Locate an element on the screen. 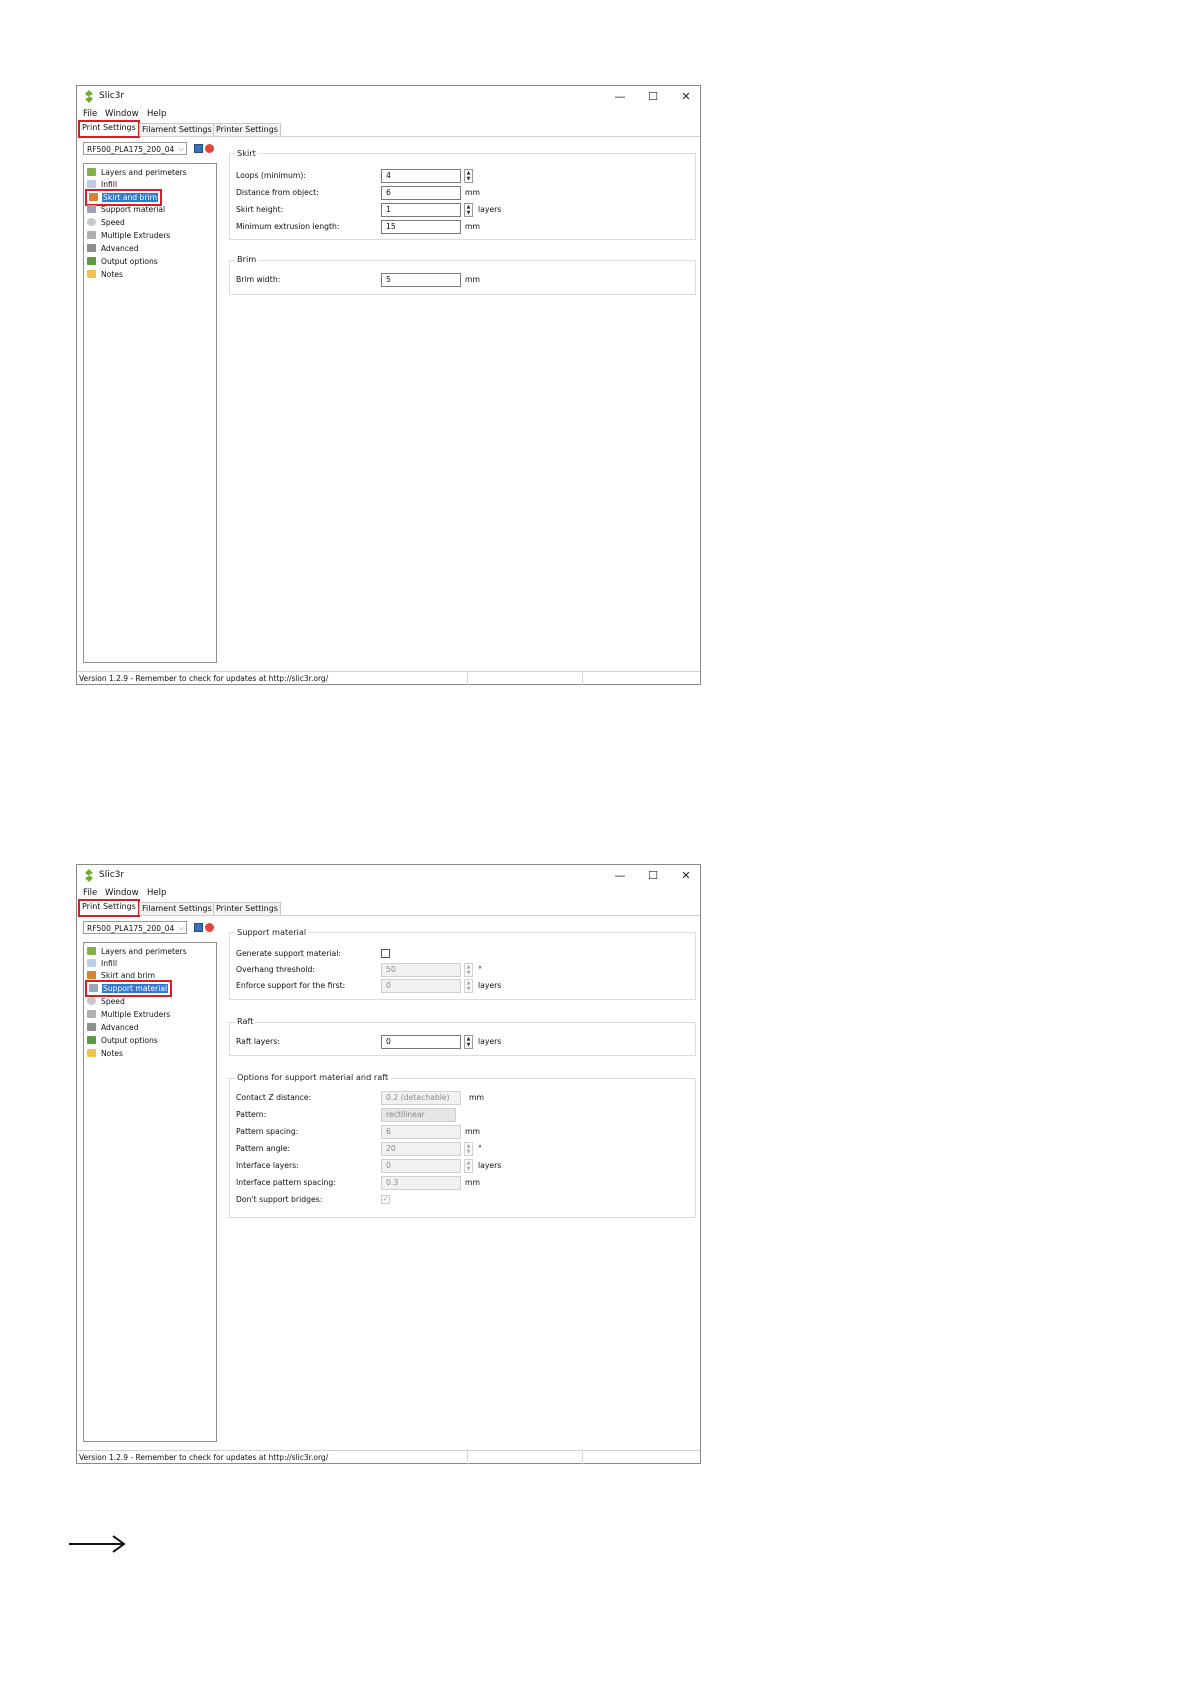  contact-z-select: 0.2 (detachable) is located at coordinates (421, 1098).